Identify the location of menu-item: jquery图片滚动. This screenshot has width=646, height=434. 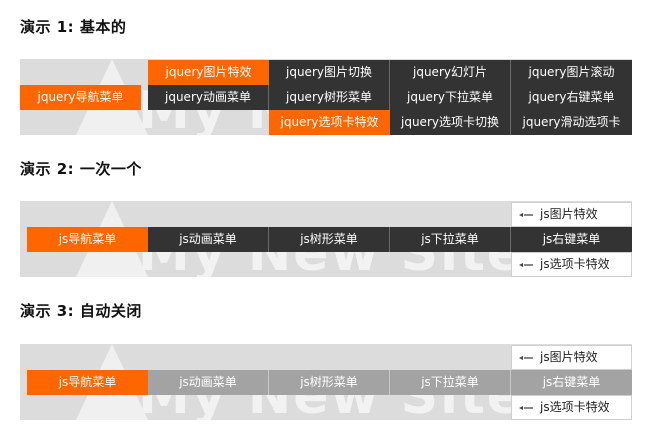
(571, 72).